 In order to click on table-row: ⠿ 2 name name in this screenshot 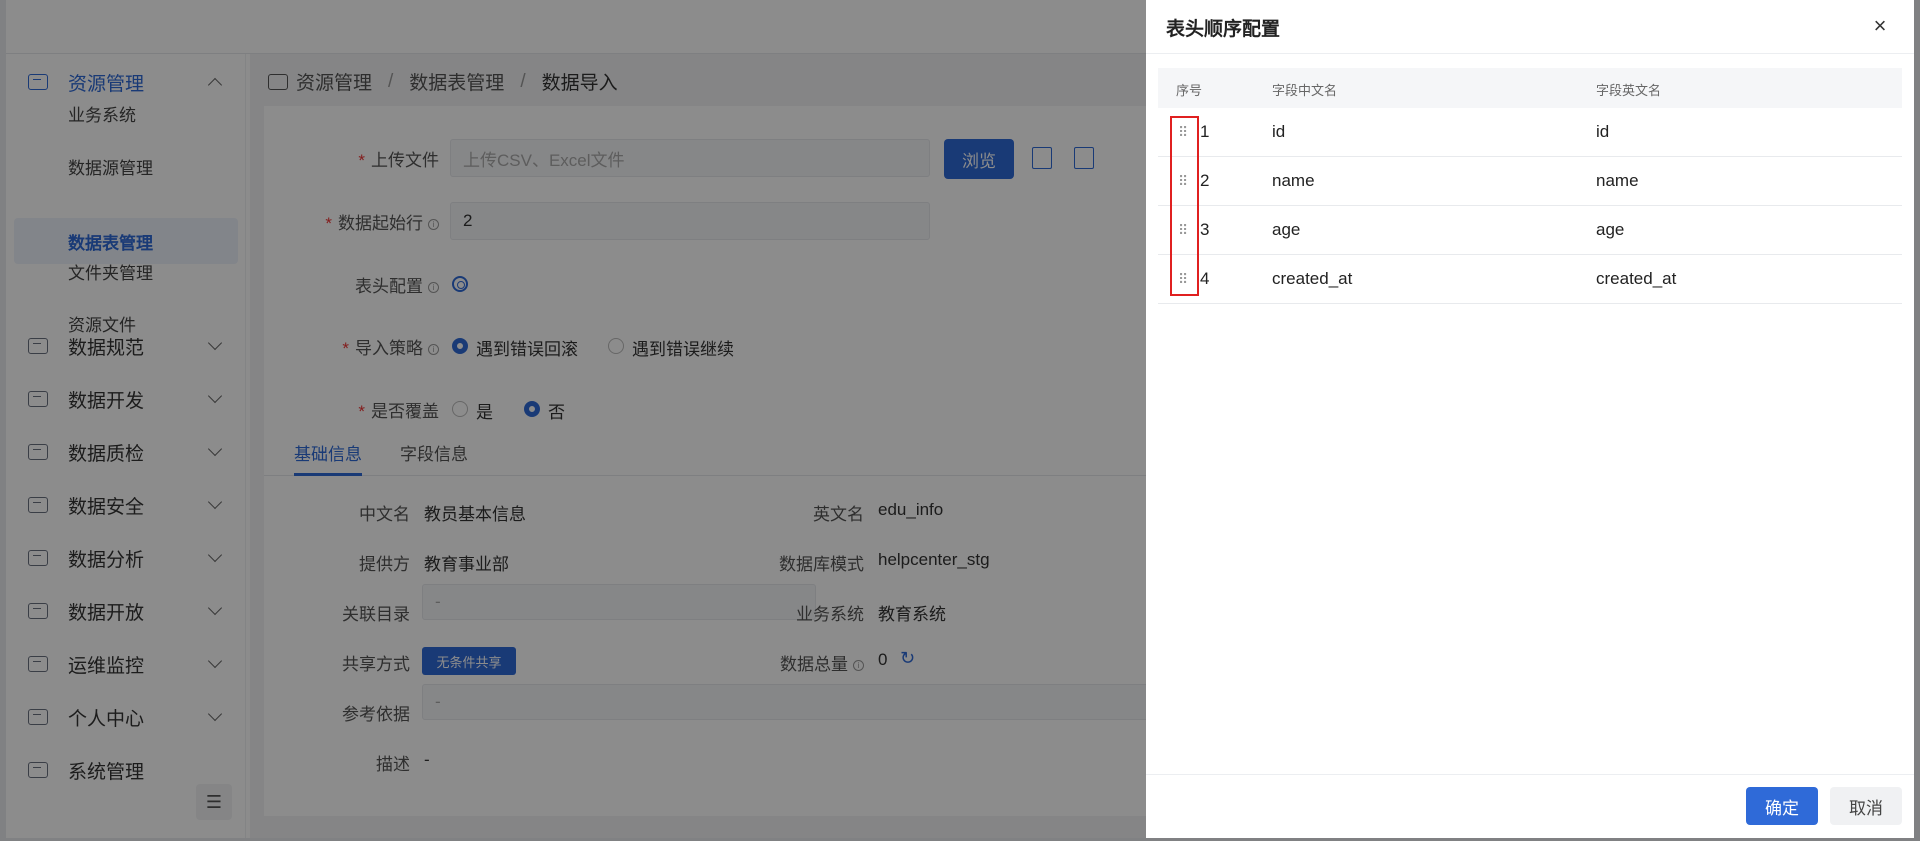, I will do `click(1530, 181)`.